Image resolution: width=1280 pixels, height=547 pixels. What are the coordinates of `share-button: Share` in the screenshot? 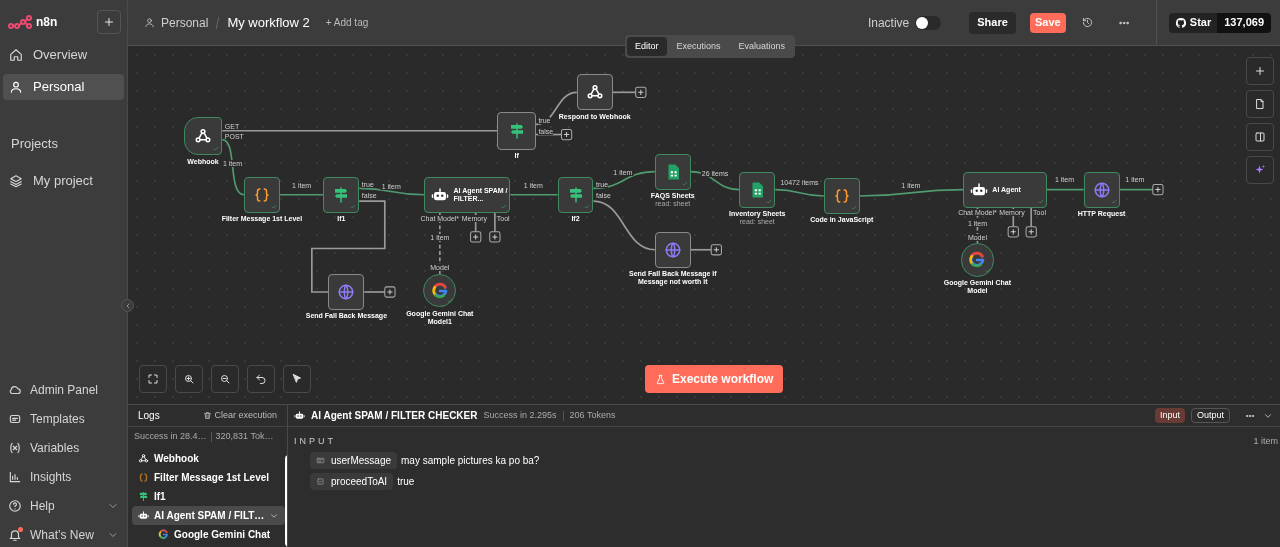 It's located at (992, 22).